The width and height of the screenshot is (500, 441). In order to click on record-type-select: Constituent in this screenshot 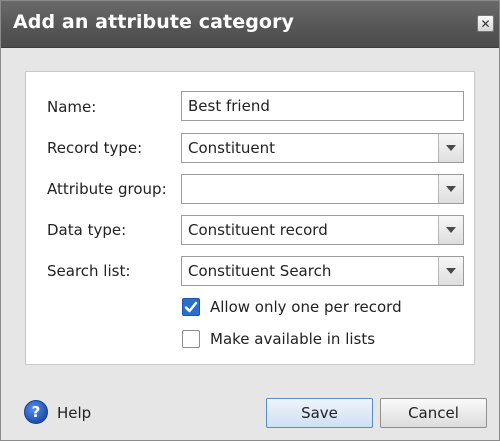, I will do `click(322, 148)`.